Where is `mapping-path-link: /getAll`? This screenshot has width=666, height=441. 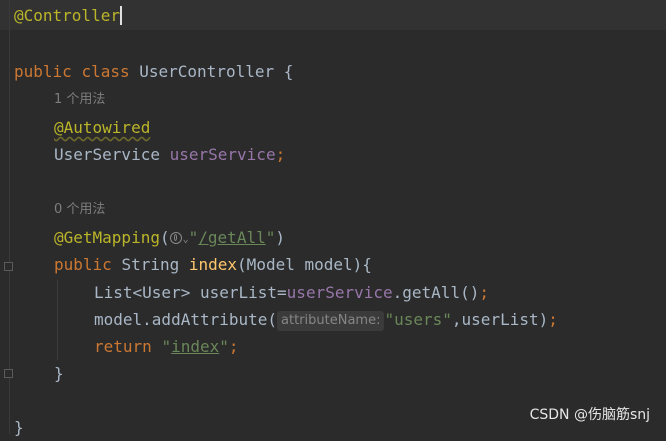 mapping-path-link: /getAll is located at coordinates (231, 237).